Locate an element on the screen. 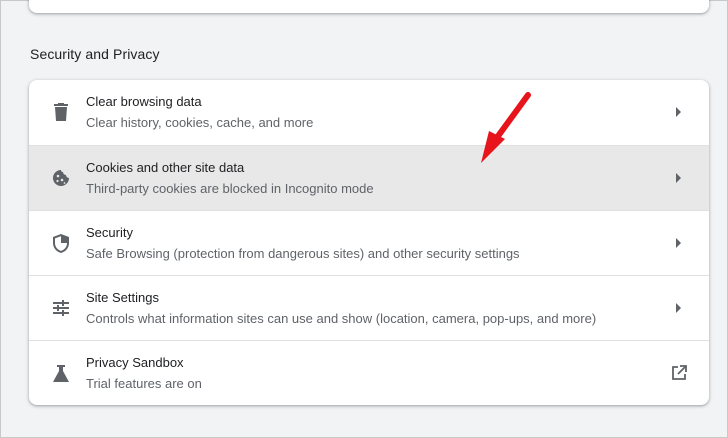 This screenshot has height=438, width=728. row-title: Cookies and other site data is located at coordinates (165, 167).